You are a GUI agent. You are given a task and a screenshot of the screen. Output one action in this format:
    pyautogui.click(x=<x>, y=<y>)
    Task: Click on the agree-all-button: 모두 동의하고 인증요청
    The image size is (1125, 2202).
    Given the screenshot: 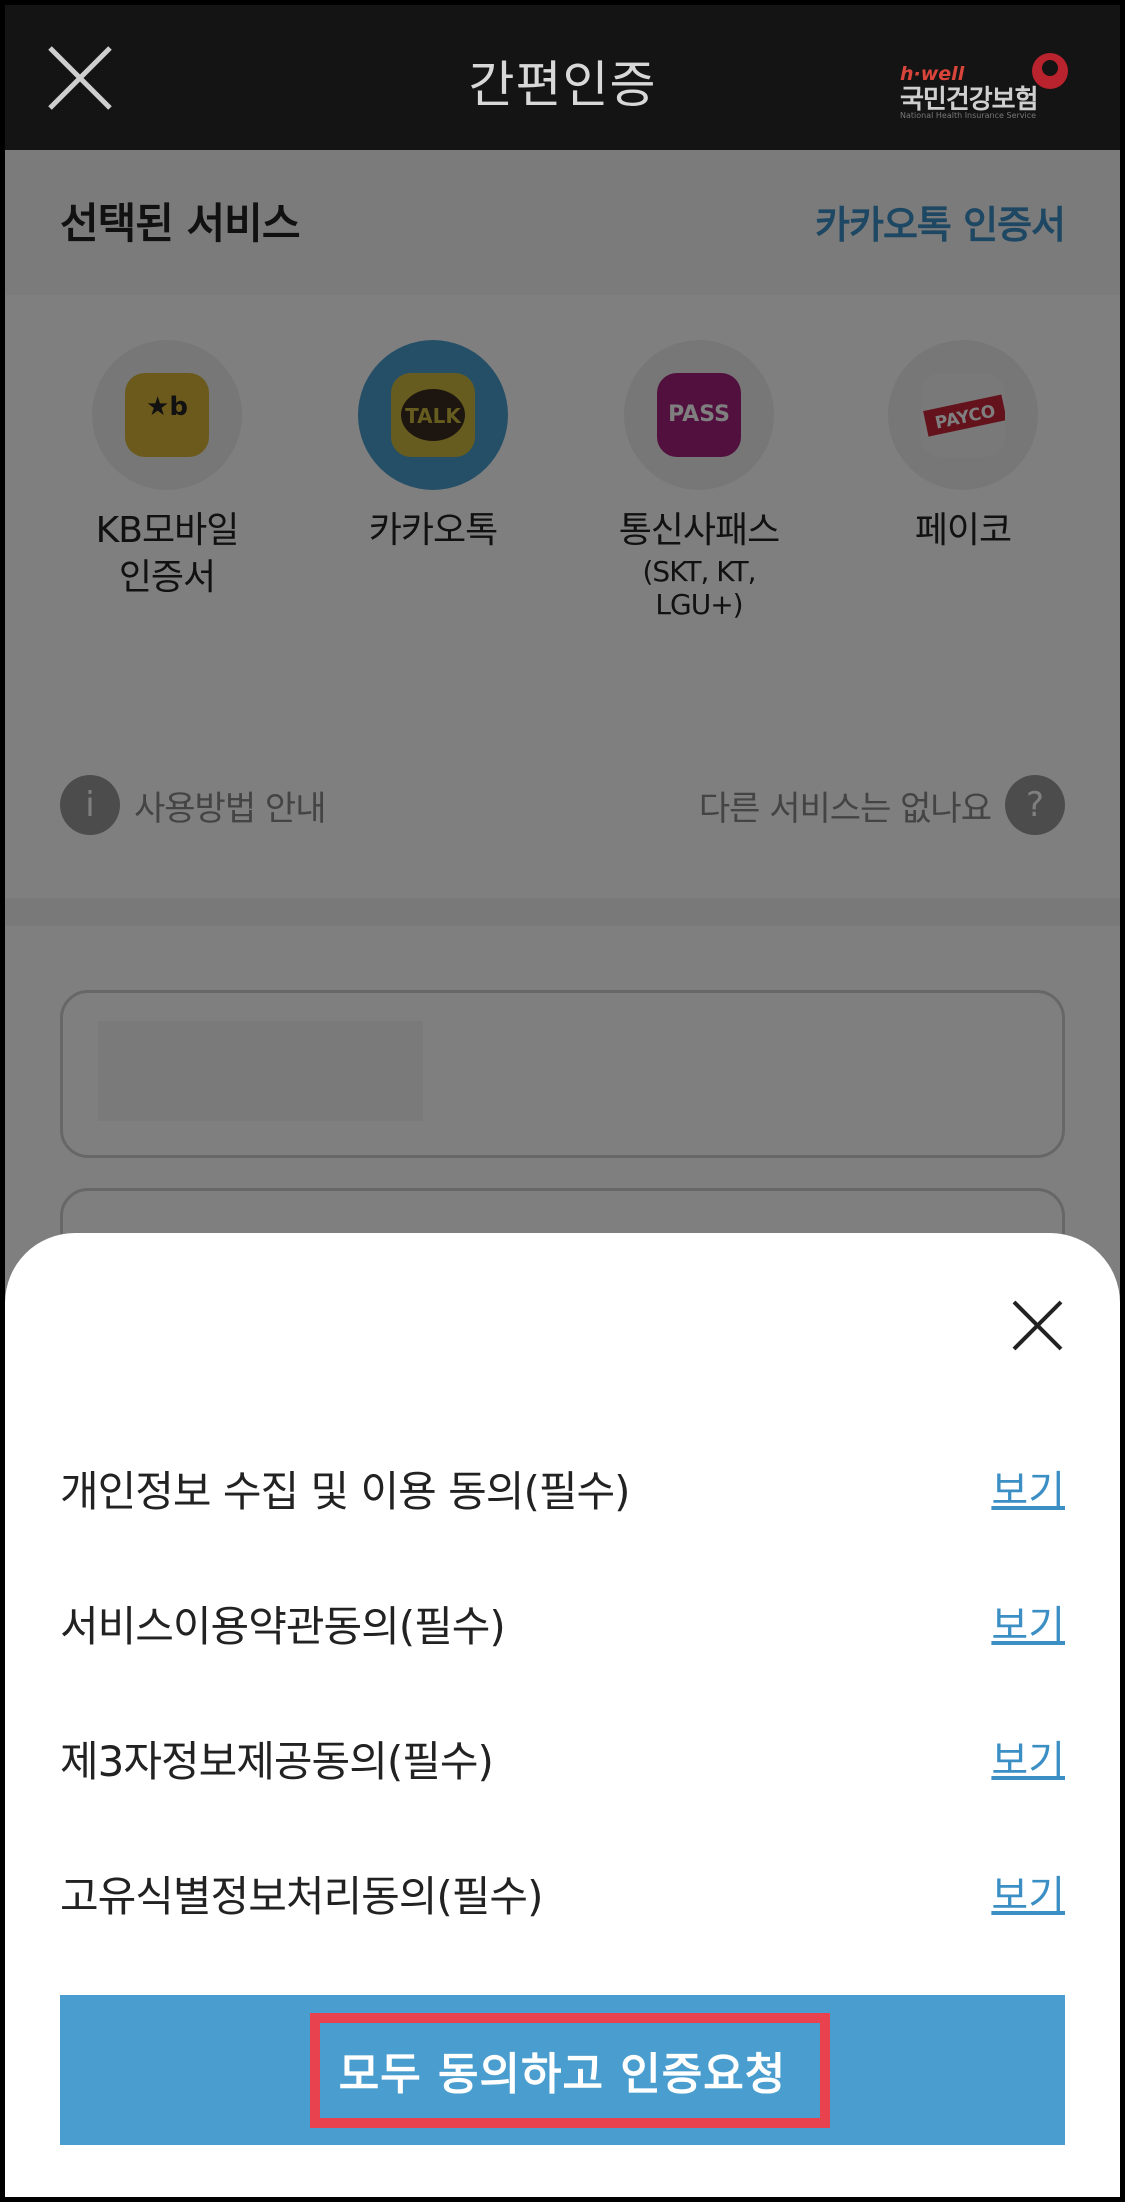 What is the action you would take?
    pyautogui.click(x=562, y=2070)
    